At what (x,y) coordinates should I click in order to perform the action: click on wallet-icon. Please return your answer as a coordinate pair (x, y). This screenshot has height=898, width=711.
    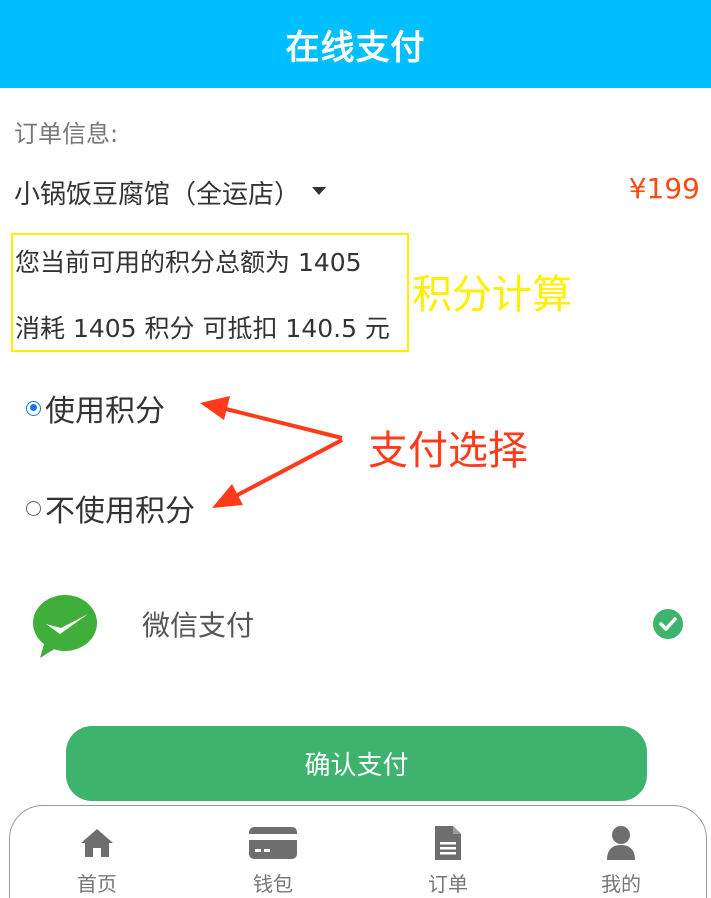
    Looking at the image, I should click on (273, 843).